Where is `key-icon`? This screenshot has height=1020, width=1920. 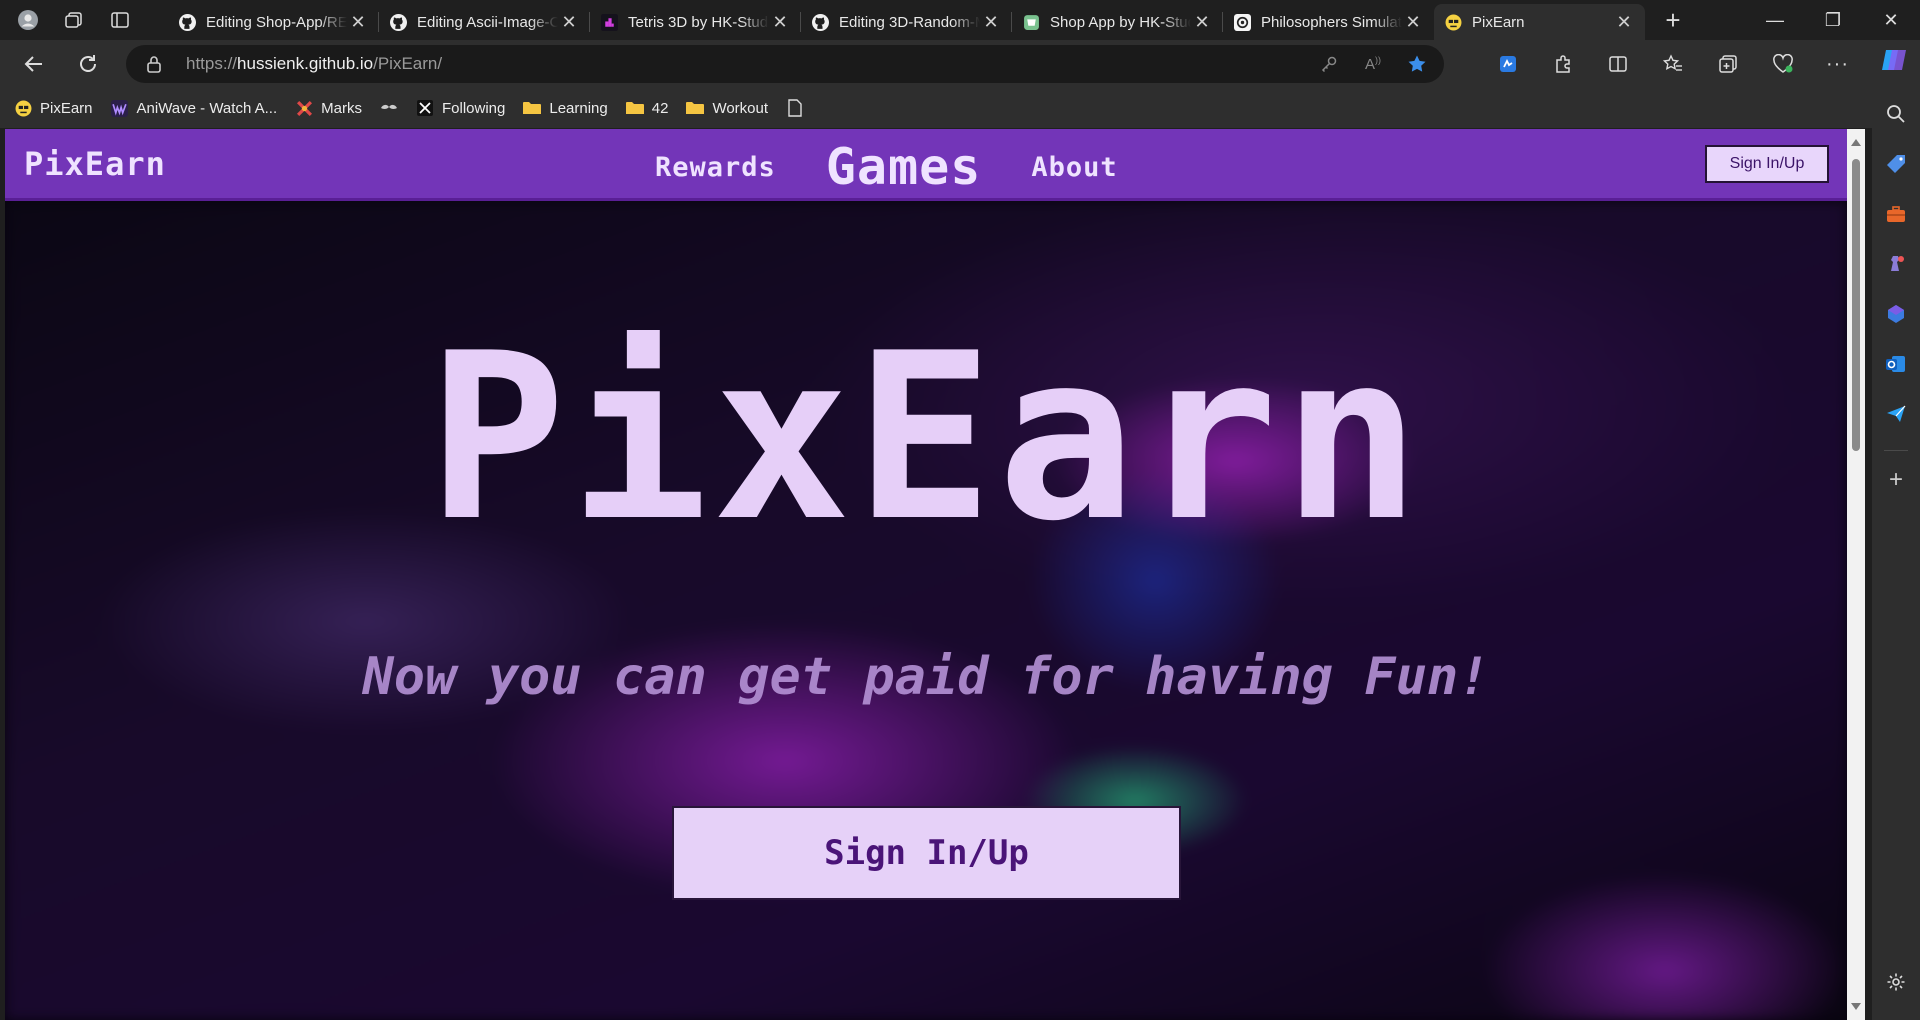 key-icon is located at coordinates (1329, 64).